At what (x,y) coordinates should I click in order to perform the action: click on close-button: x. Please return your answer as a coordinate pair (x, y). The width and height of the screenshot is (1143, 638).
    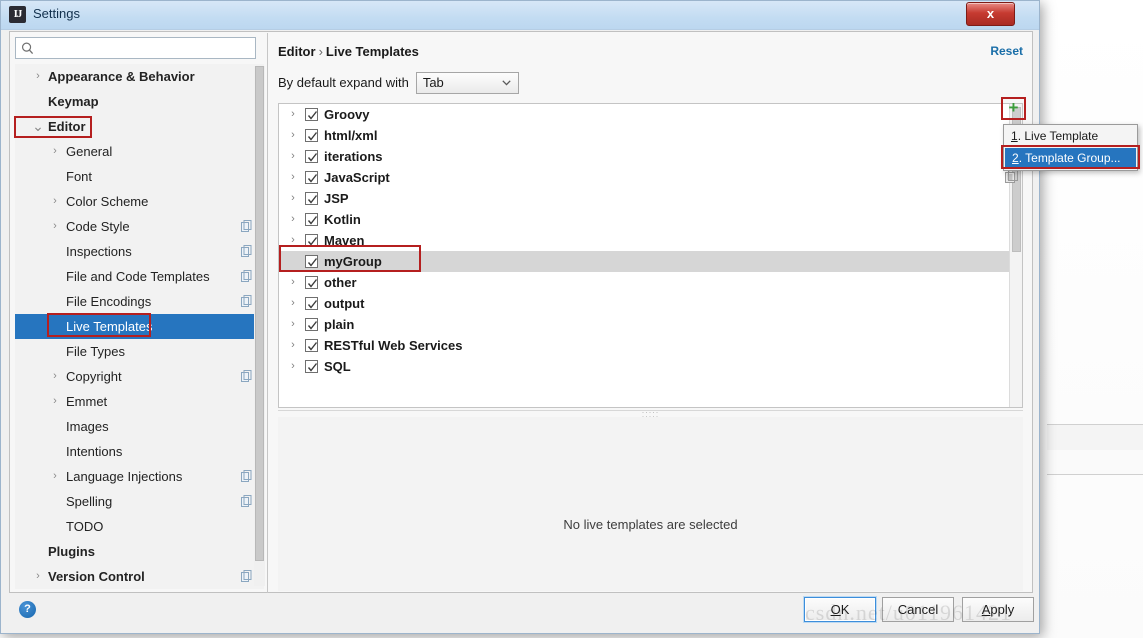
    Looking at the image, I should click on (990, 14).